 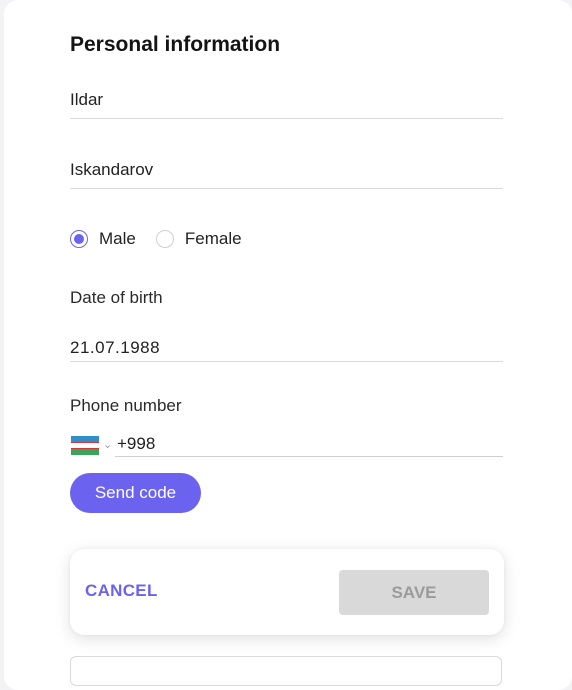 I want to click on last-name-underline, so click(x=286, y=188).